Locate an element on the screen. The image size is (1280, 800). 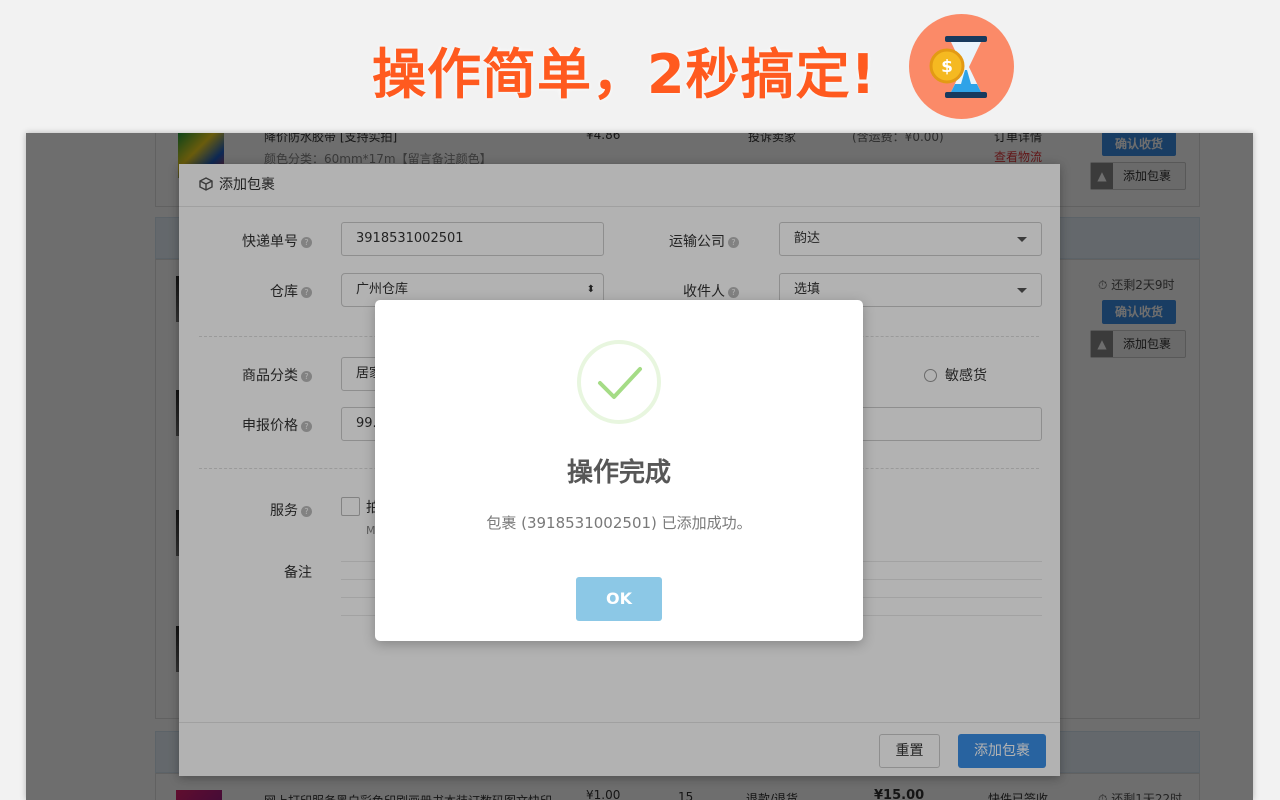
modal-message: 包裹 (3918531002501) 已添加成功。 is located at coordinates (619, 523).